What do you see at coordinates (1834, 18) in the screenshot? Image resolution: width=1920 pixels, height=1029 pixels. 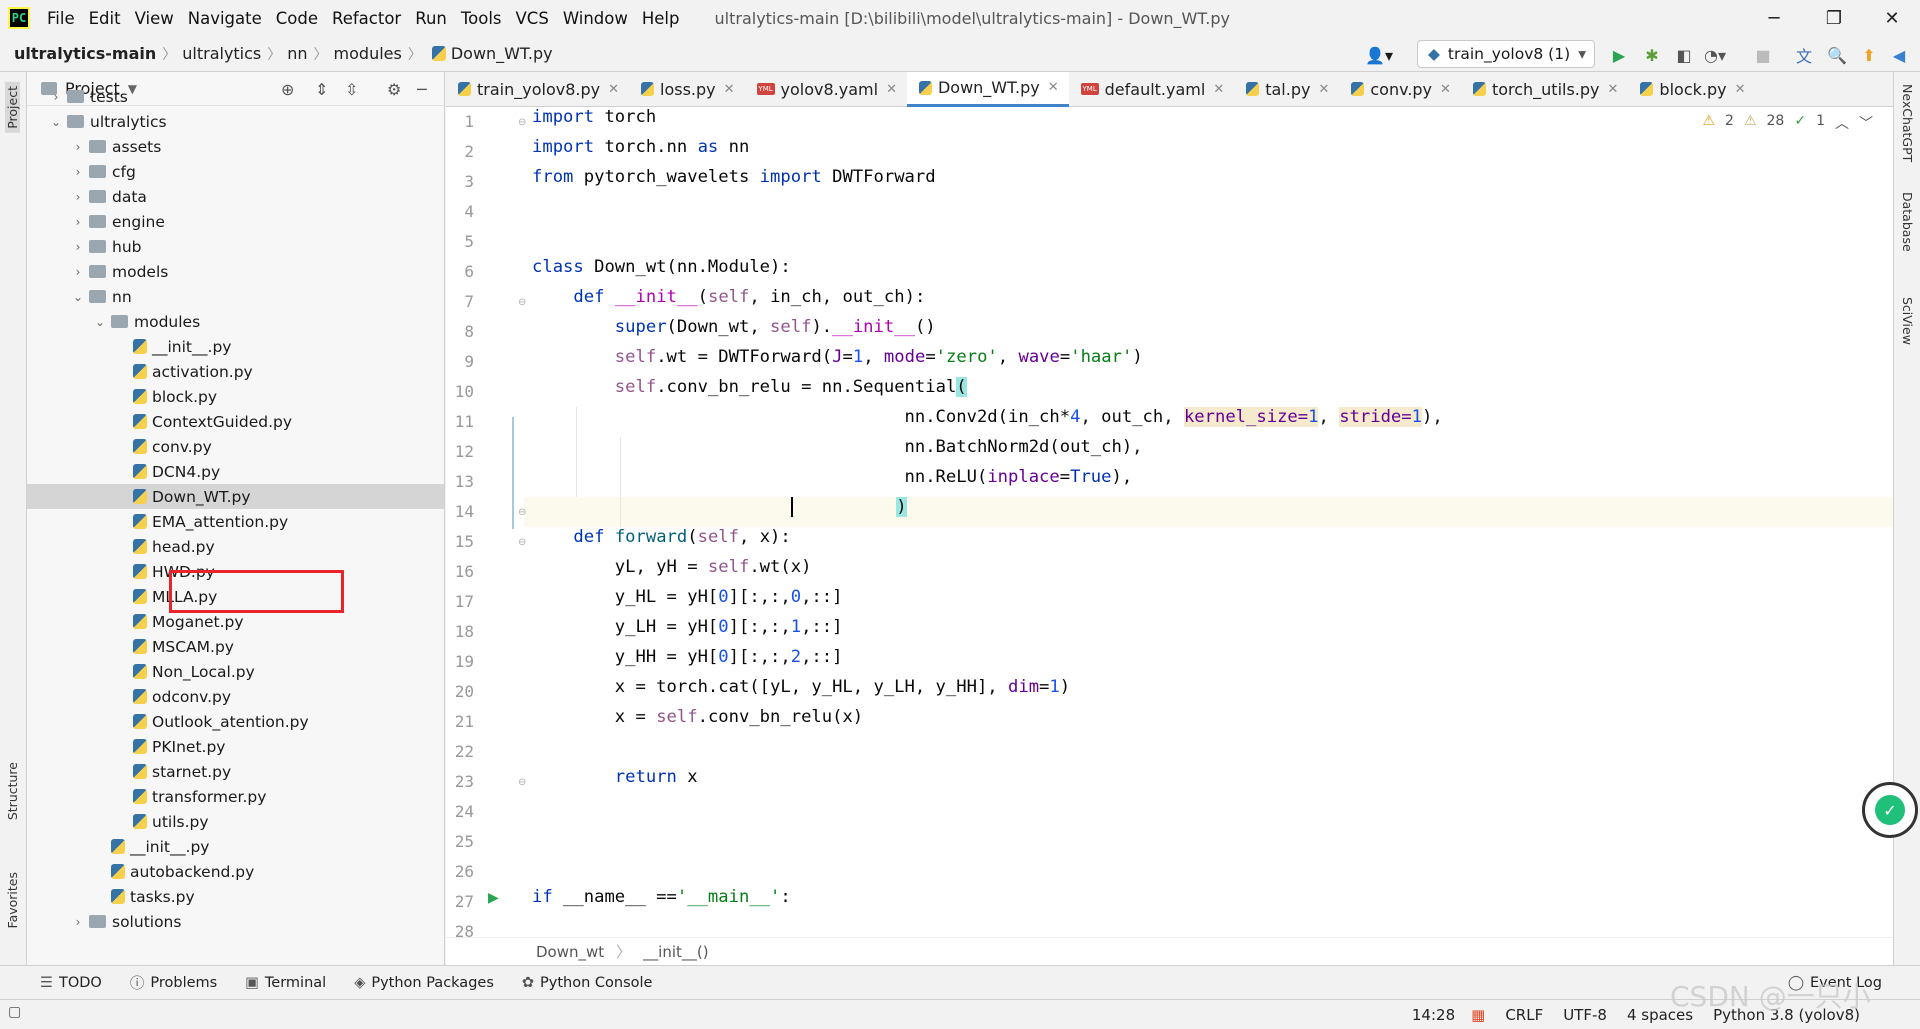 I see `restore-icon: ❐` at bounding box center [1834, 18].